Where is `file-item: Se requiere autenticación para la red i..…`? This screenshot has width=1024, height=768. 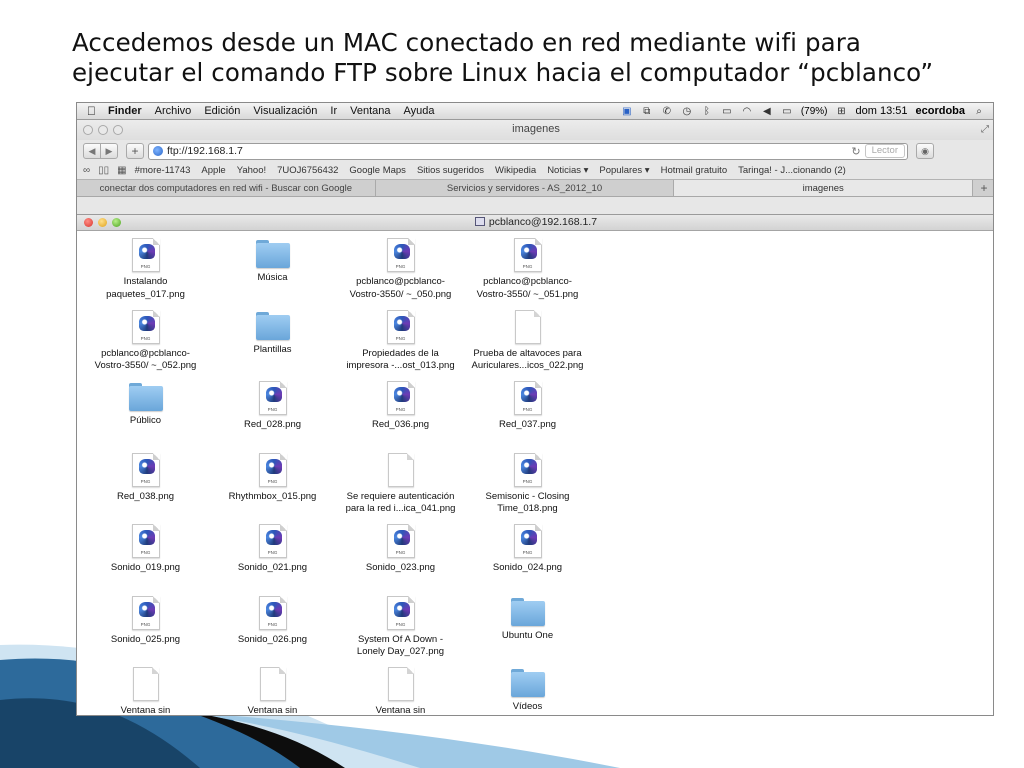
file-item: Se requiere autenticación para la red i..… is located at coordinates (400, 484).